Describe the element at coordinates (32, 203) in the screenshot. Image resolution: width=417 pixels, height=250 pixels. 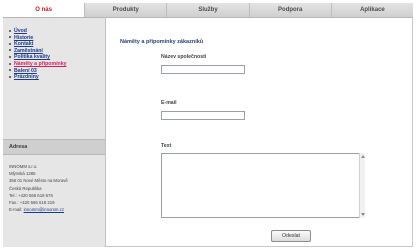
I see `address-line: Fax.: +420 566 618 219` at that location.